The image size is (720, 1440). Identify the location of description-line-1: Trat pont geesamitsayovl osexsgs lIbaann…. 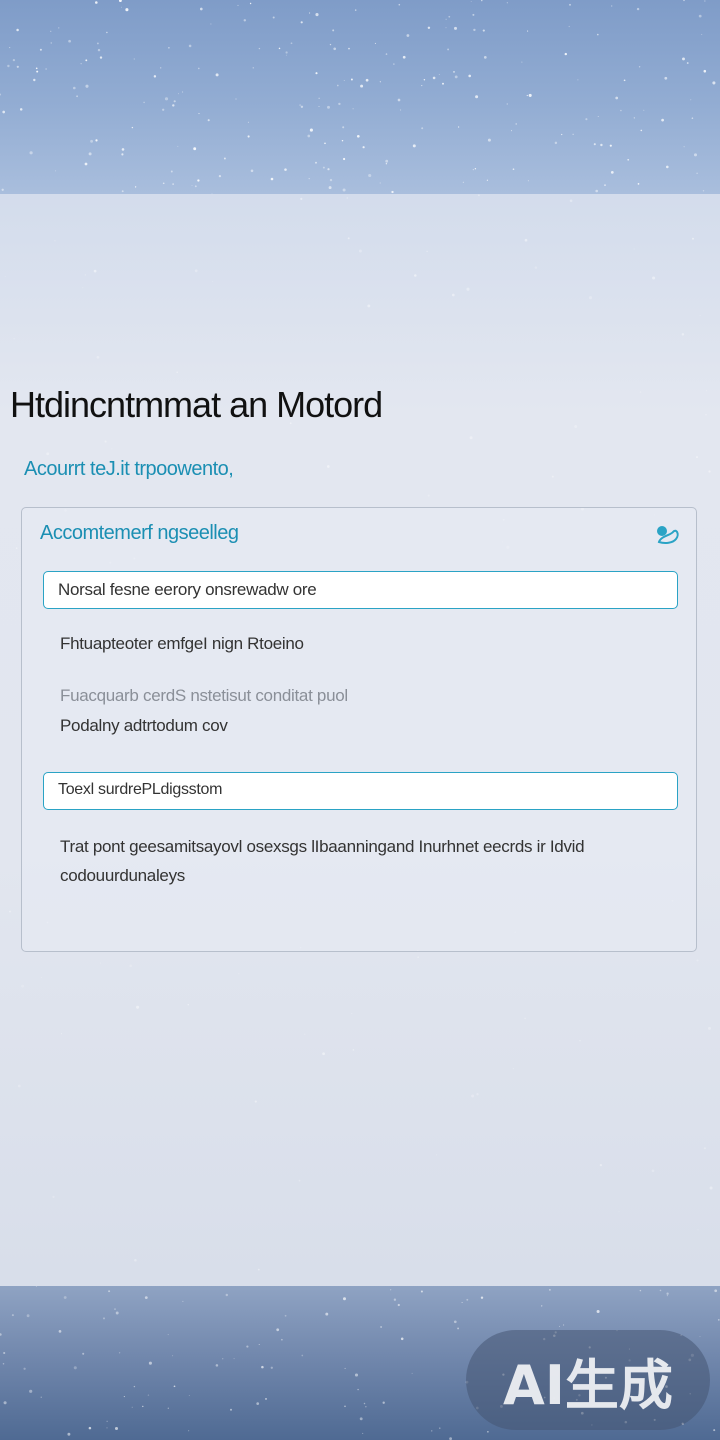
(322, 846).